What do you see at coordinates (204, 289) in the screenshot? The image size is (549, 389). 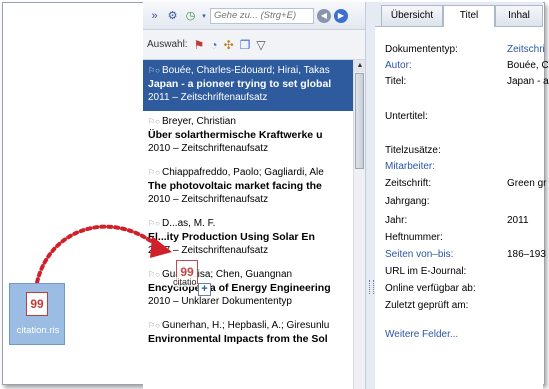 I see `drop-plus-icon: +` at bounding box center [204, 289].